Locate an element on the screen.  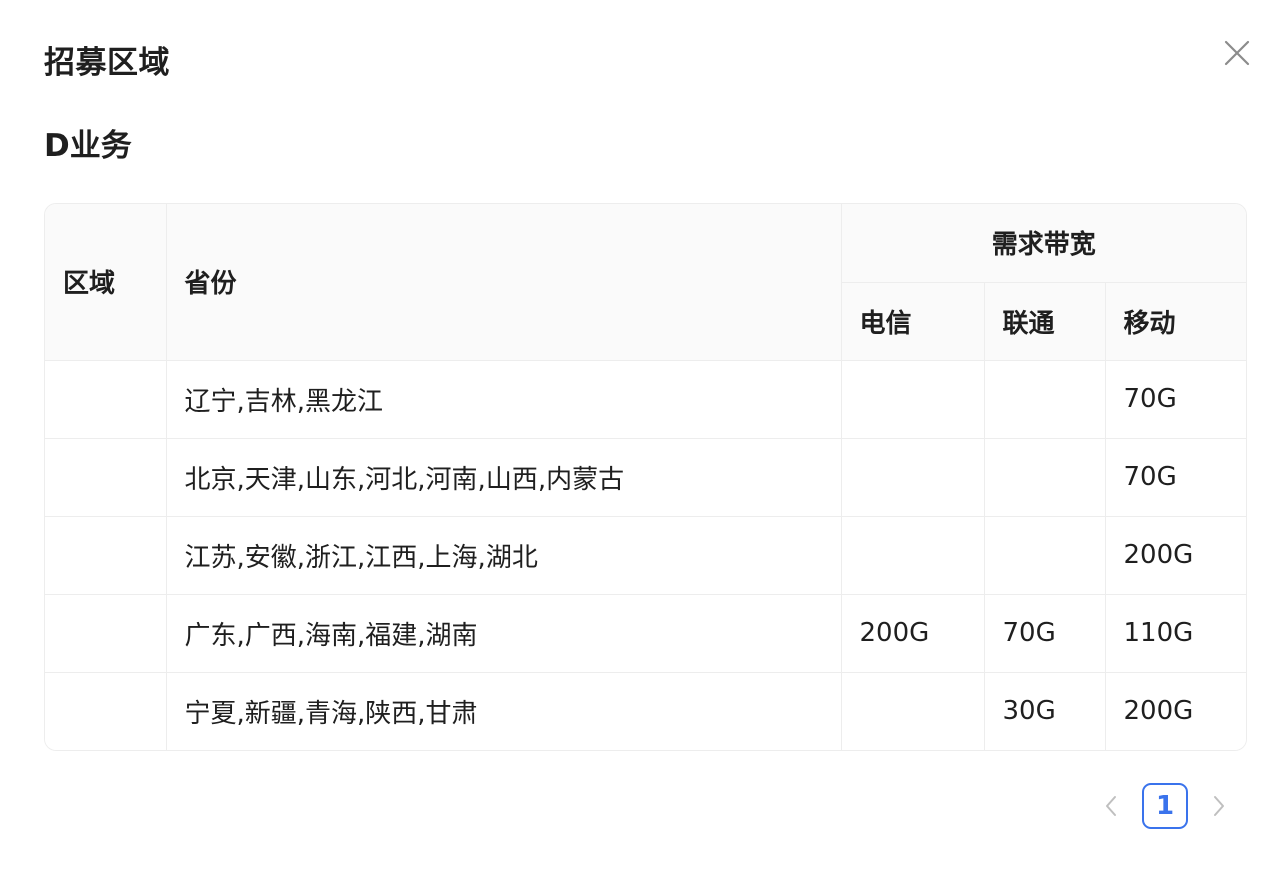
cell-telecom: 200G is located at coordinates (913, 633).